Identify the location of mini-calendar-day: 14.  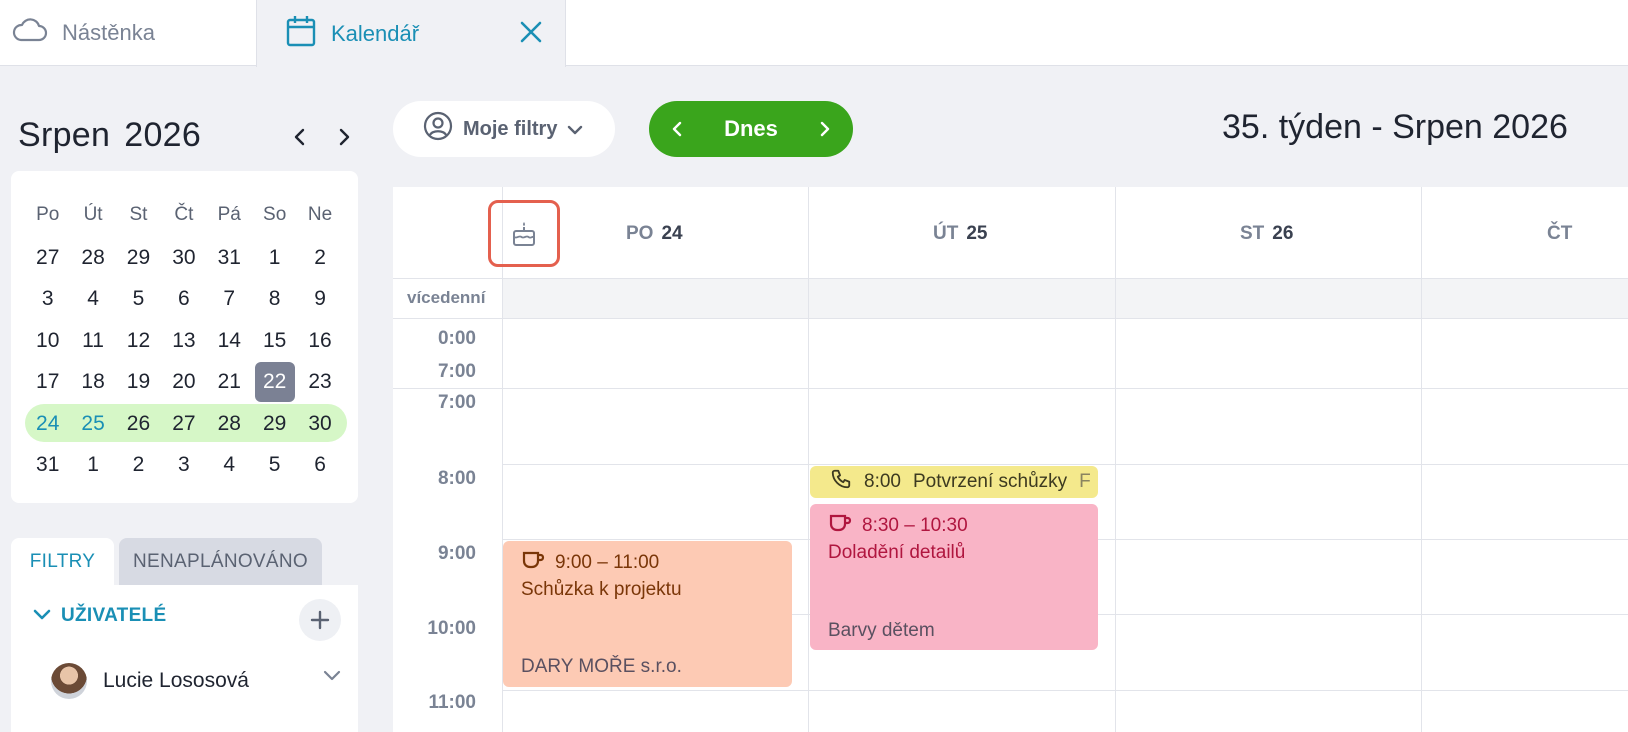
(229, 341).